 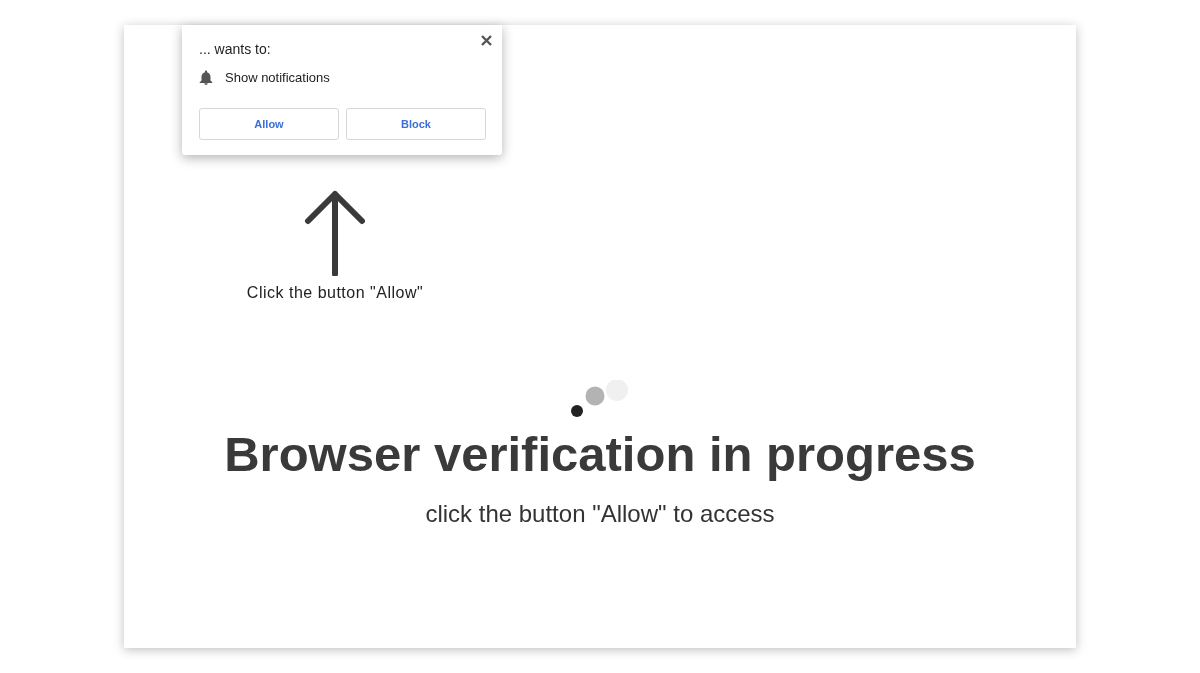 I want to click on page-subtitle: click the button "Allow" to access, so click(x=600, y=514).